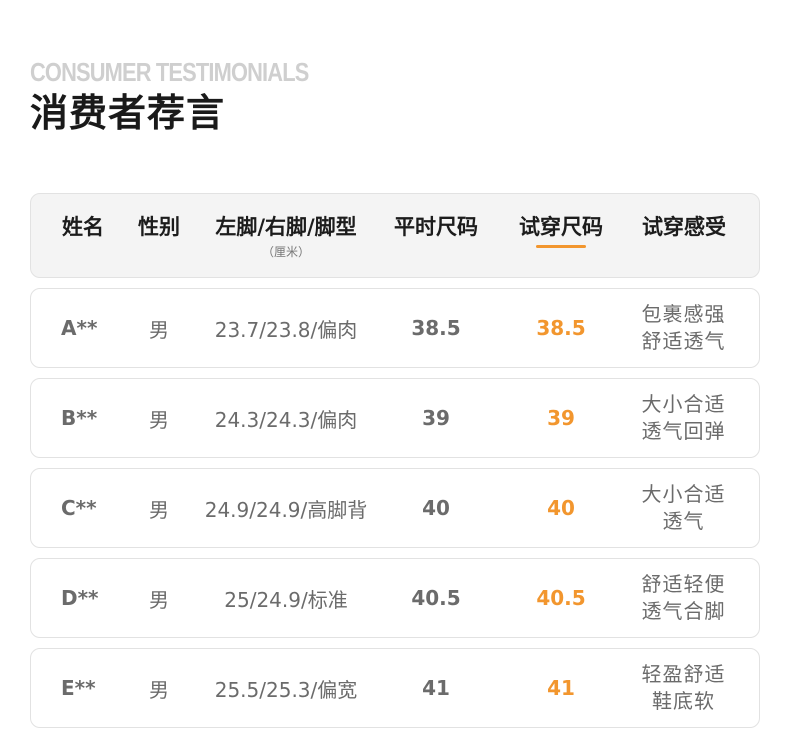 The height and width of the screenshot is (730, 790). What do you see at coordinates (286, 599) in the screenshot?
I see `cell-foot-size: 25/24.9/标准` at bounding box center [286, 599].